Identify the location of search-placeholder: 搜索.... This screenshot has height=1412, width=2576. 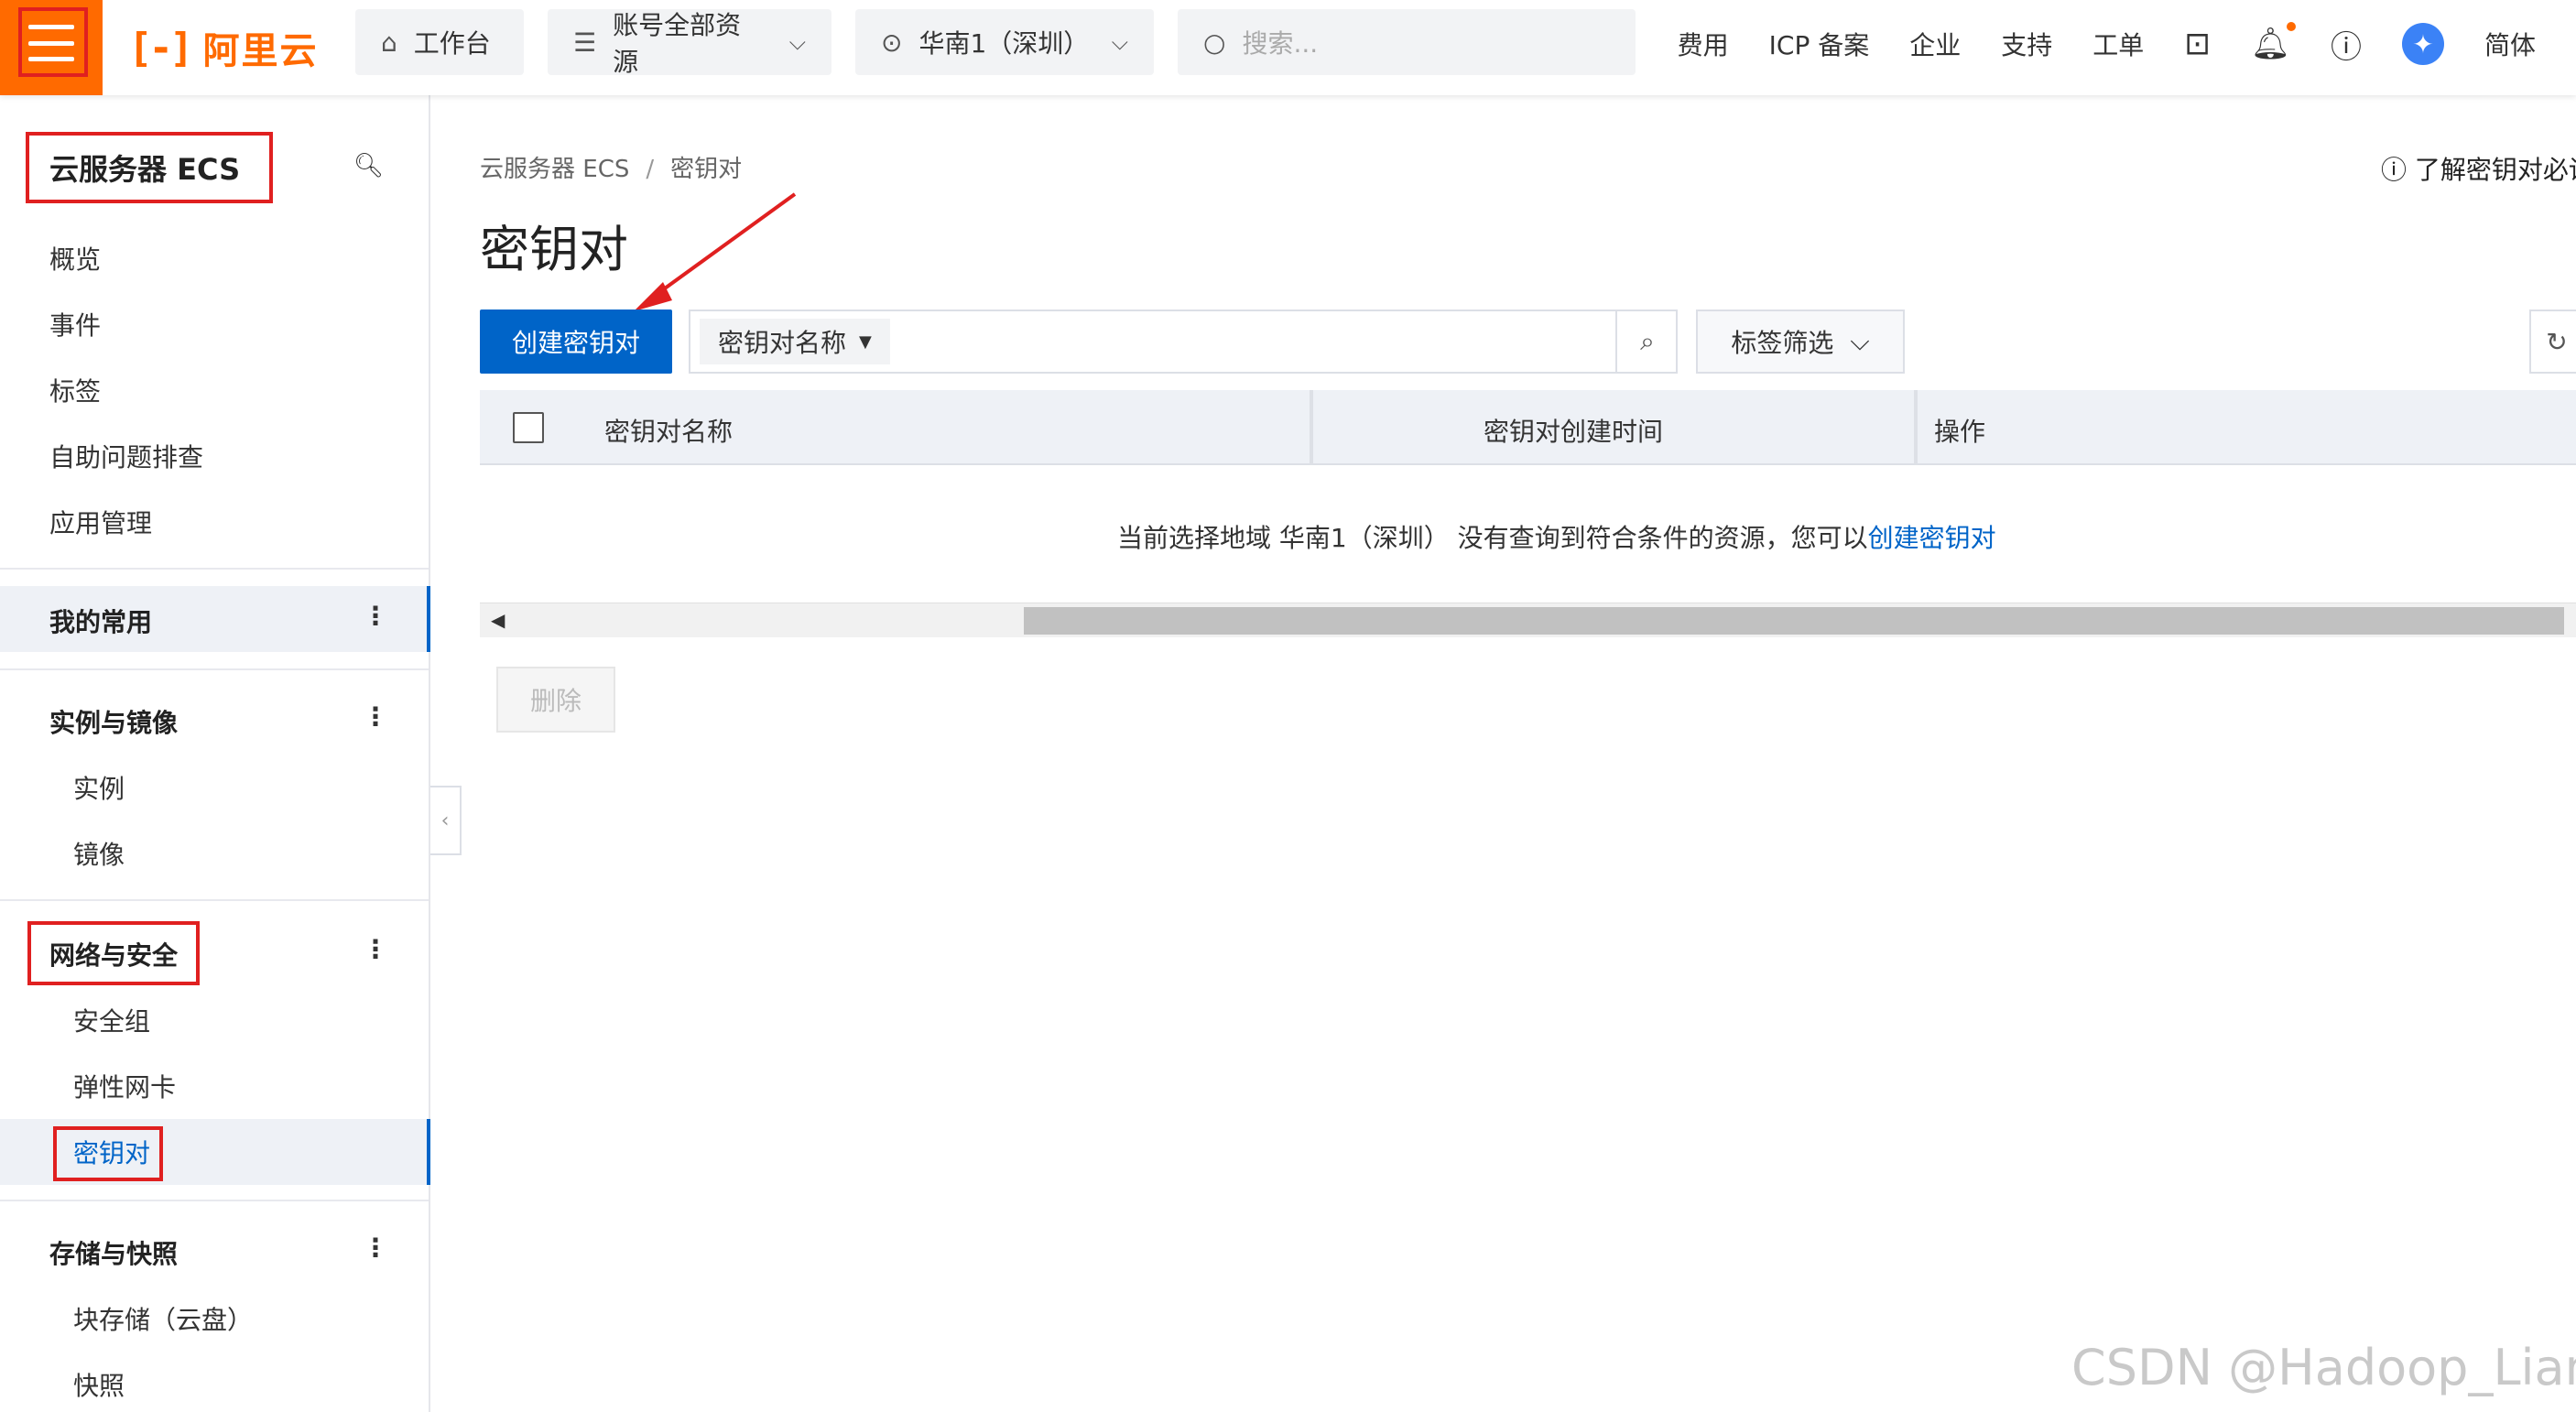
(1280, 43).